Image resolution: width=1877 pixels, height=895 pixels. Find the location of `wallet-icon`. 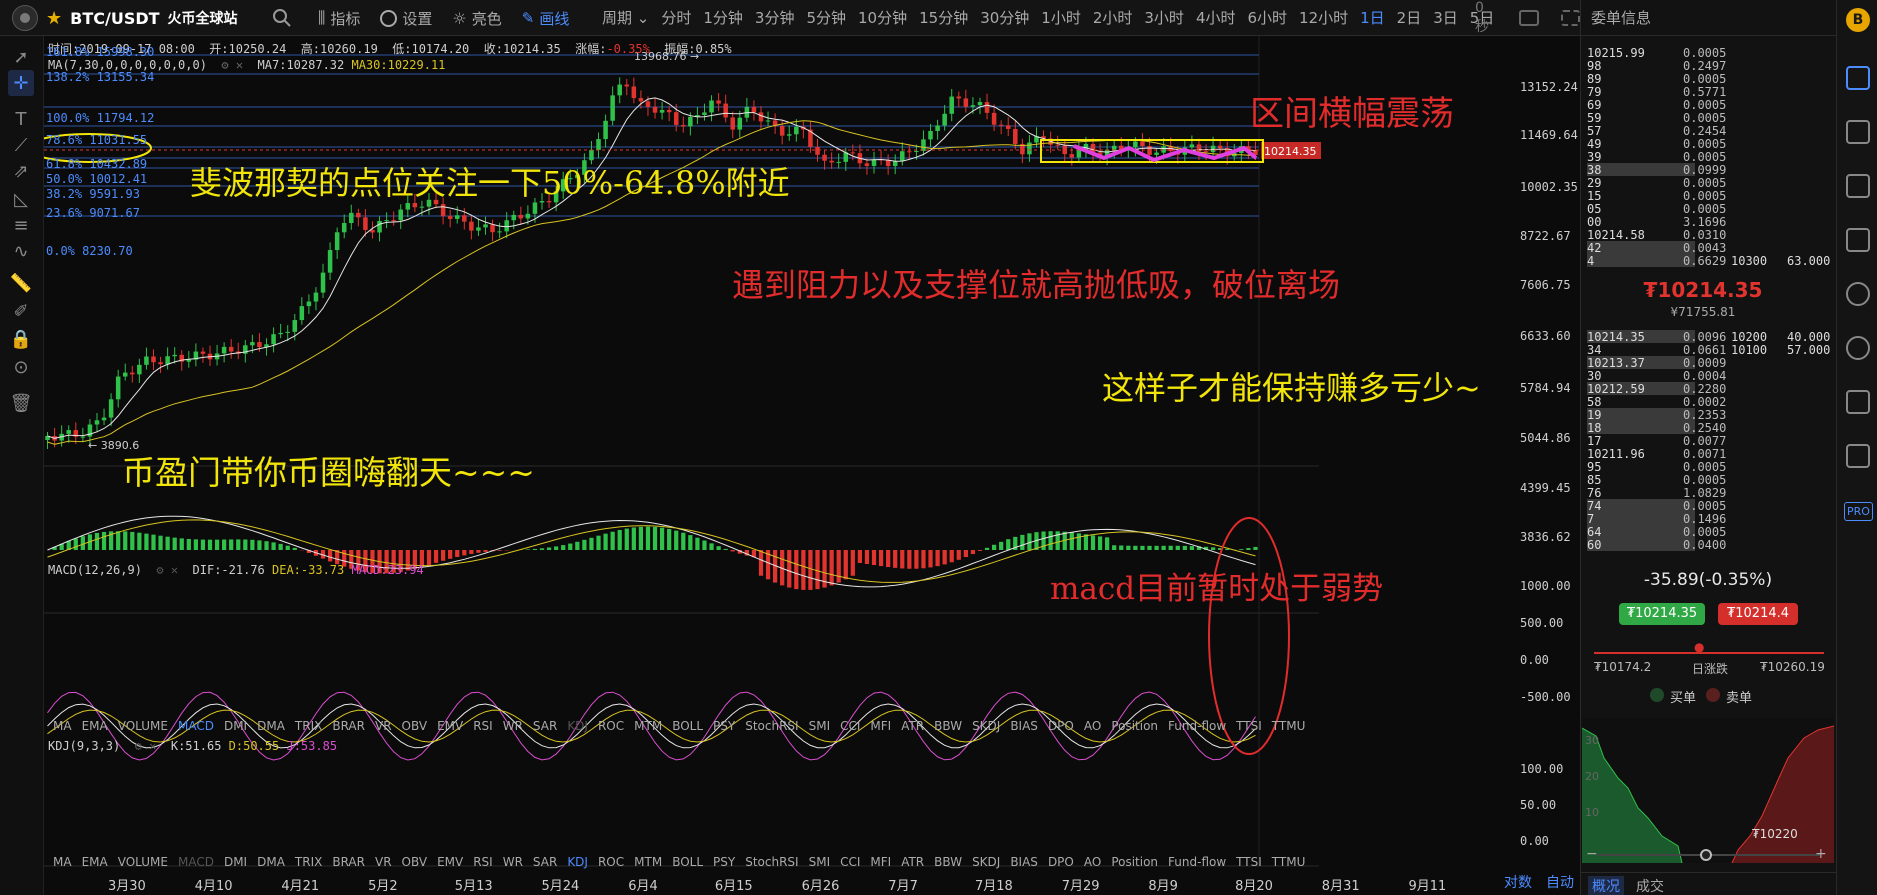

wallet-icon is located at coordinates (1858, 456).